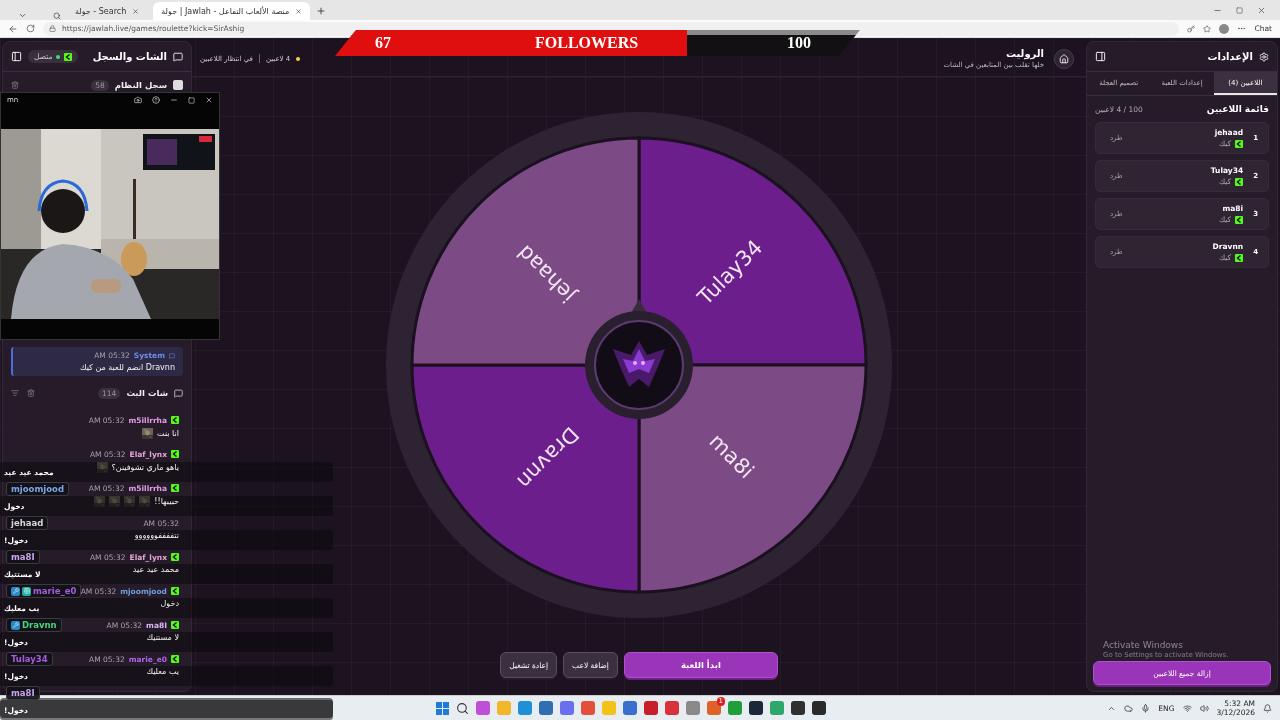  Describe the element at coordinates (26, 591) in the screenshot. I see `grid-icon` at that location.